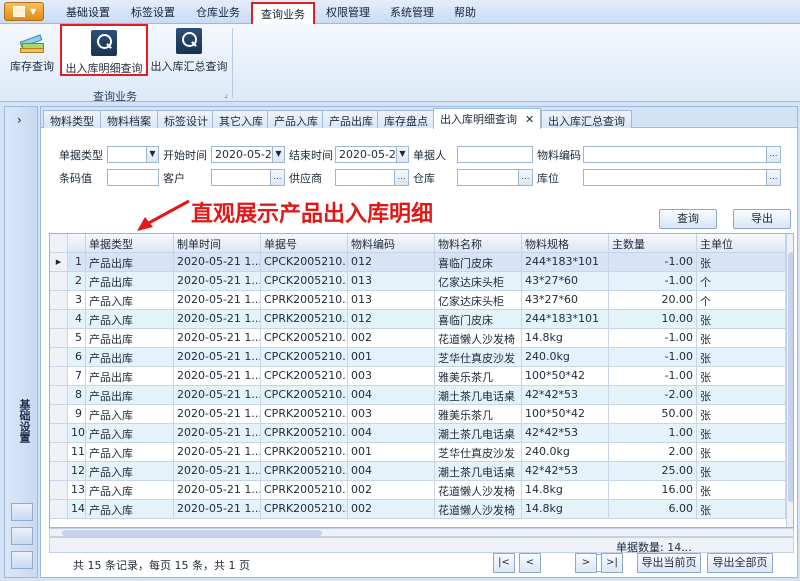  Describe the element at coordinates (400, 63) in the screenshot. I see `ribbon: 库存查询 出入库明细查询 出入库汇总查询 查询业务 ⌟` at that location.